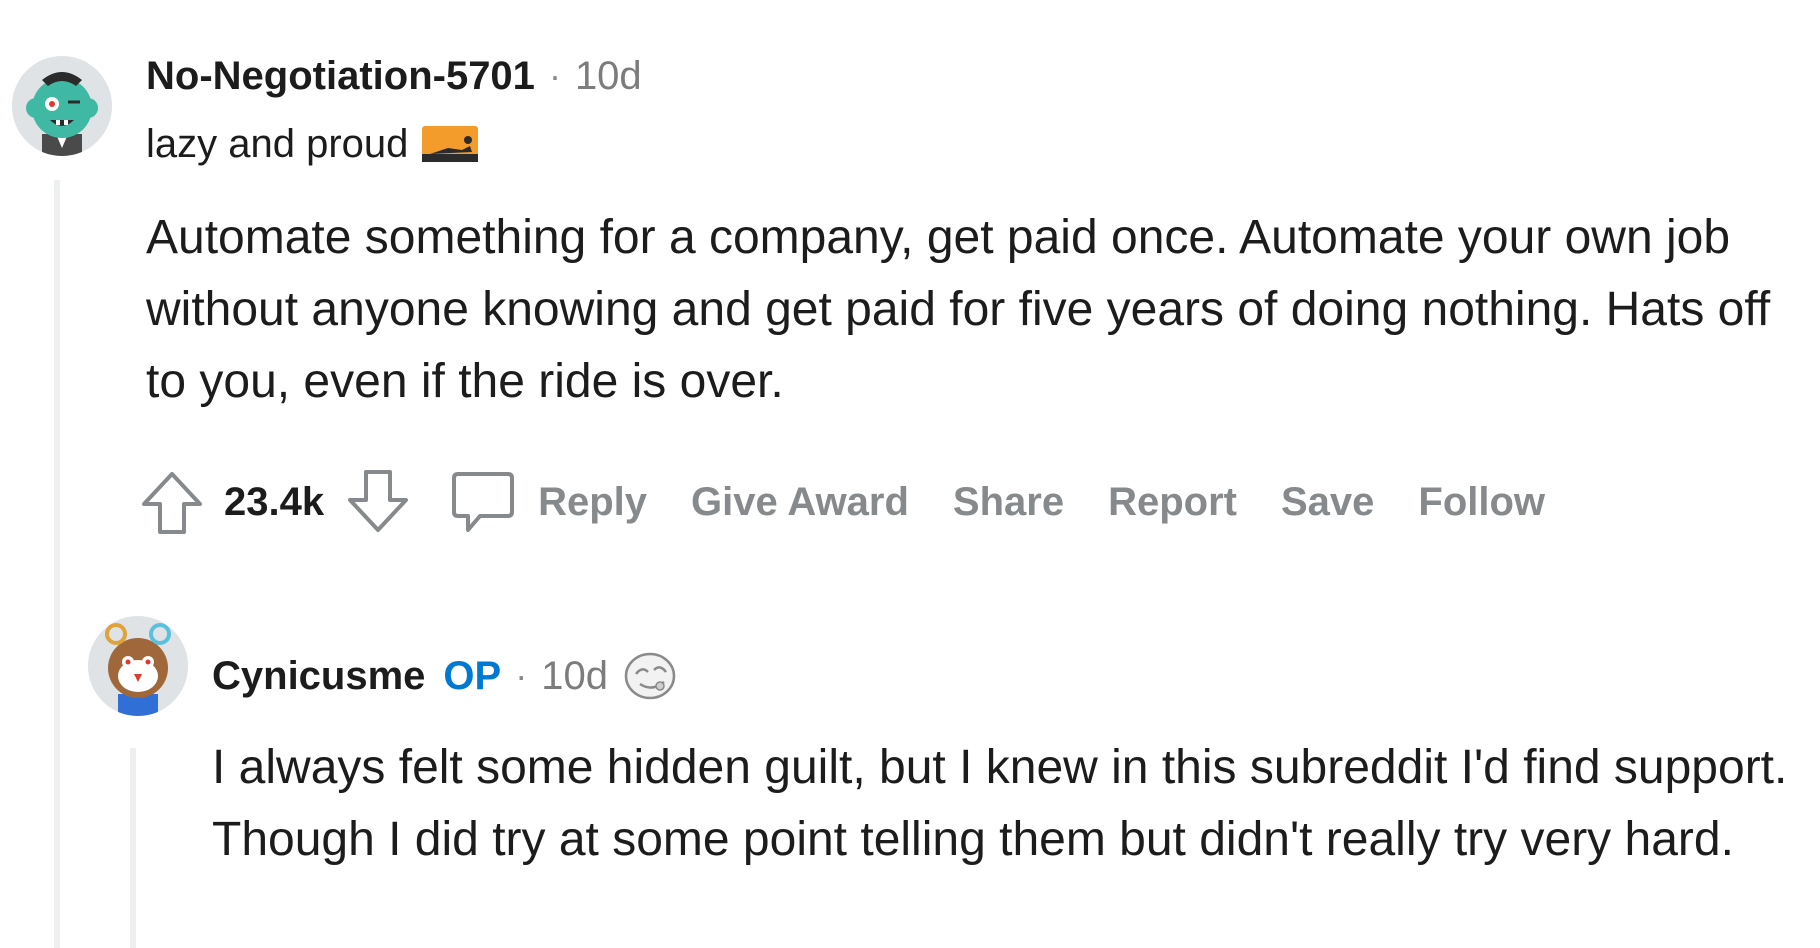 Image resolution: width=1820 pixels, height=948 pixels. Describe the element at coordinates (472, 675) in the screenshot. I see `op-badge: OP` at that location.